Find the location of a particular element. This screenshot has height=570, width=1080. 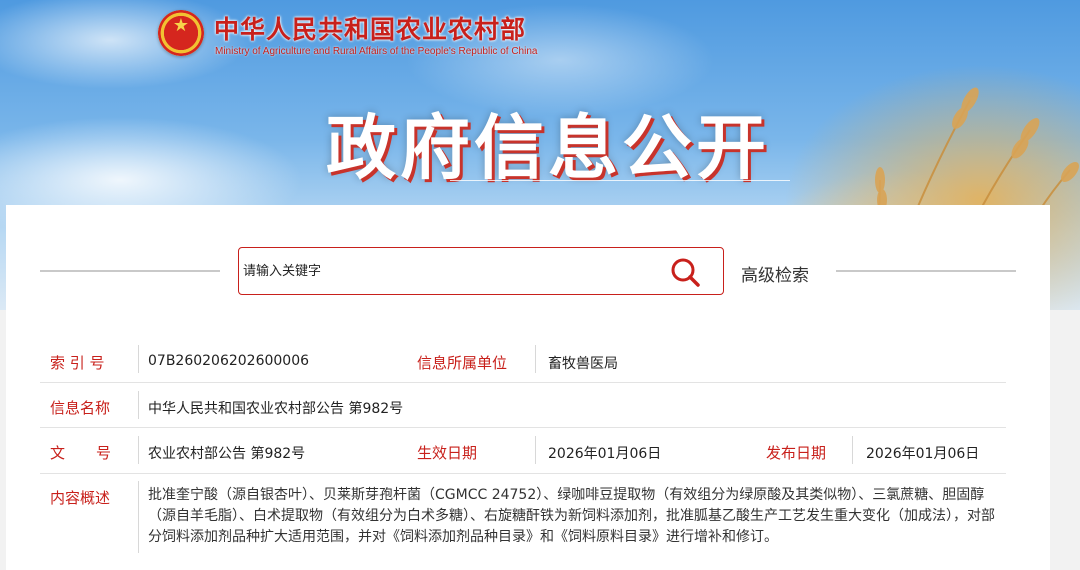

summary-label: 内容概述 is located at coordinates (80, 498).